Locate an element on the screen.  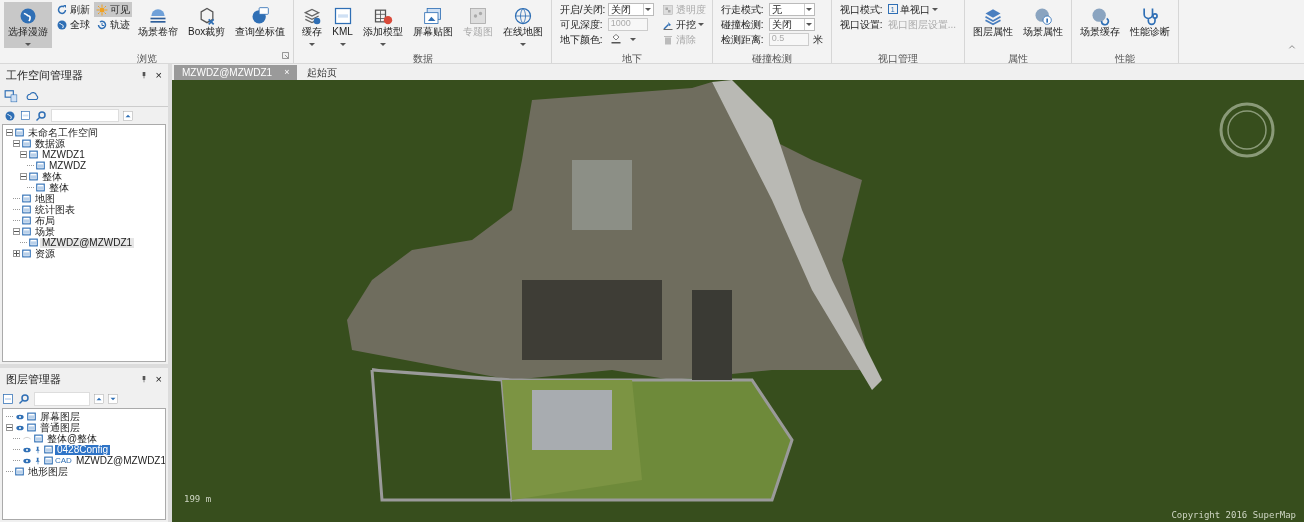
refresh-icon is located at coordinates (62, 9).